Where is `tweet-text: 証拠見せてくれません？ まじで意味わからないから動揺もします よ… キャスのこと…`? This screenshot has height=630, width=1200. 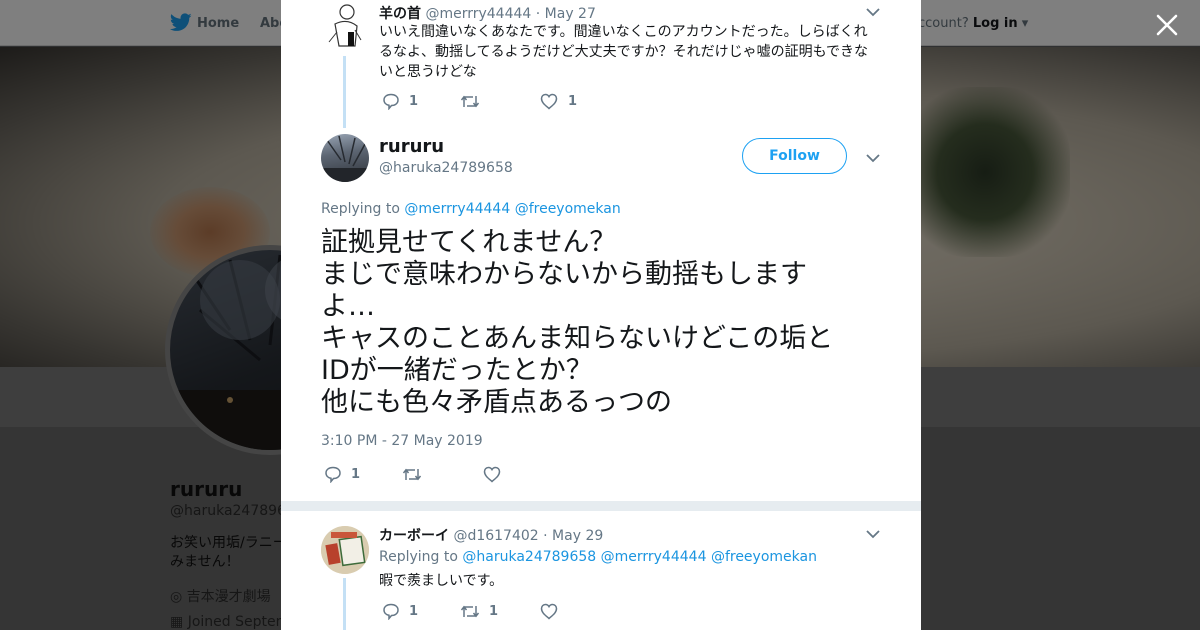 tweet-text: 証拠見せてくれません？ まじで意味わからないから動揺もします よ… キャスのこと… is located at coordinates (601, 323).